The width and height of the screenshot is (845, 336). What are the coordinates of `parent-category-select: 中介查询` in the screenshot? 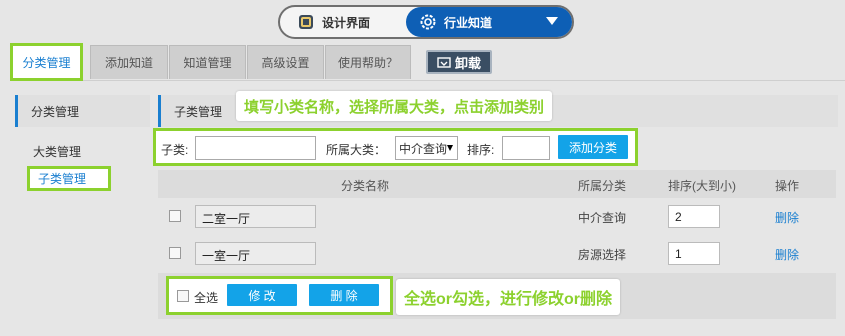 It's located at (426, 148).